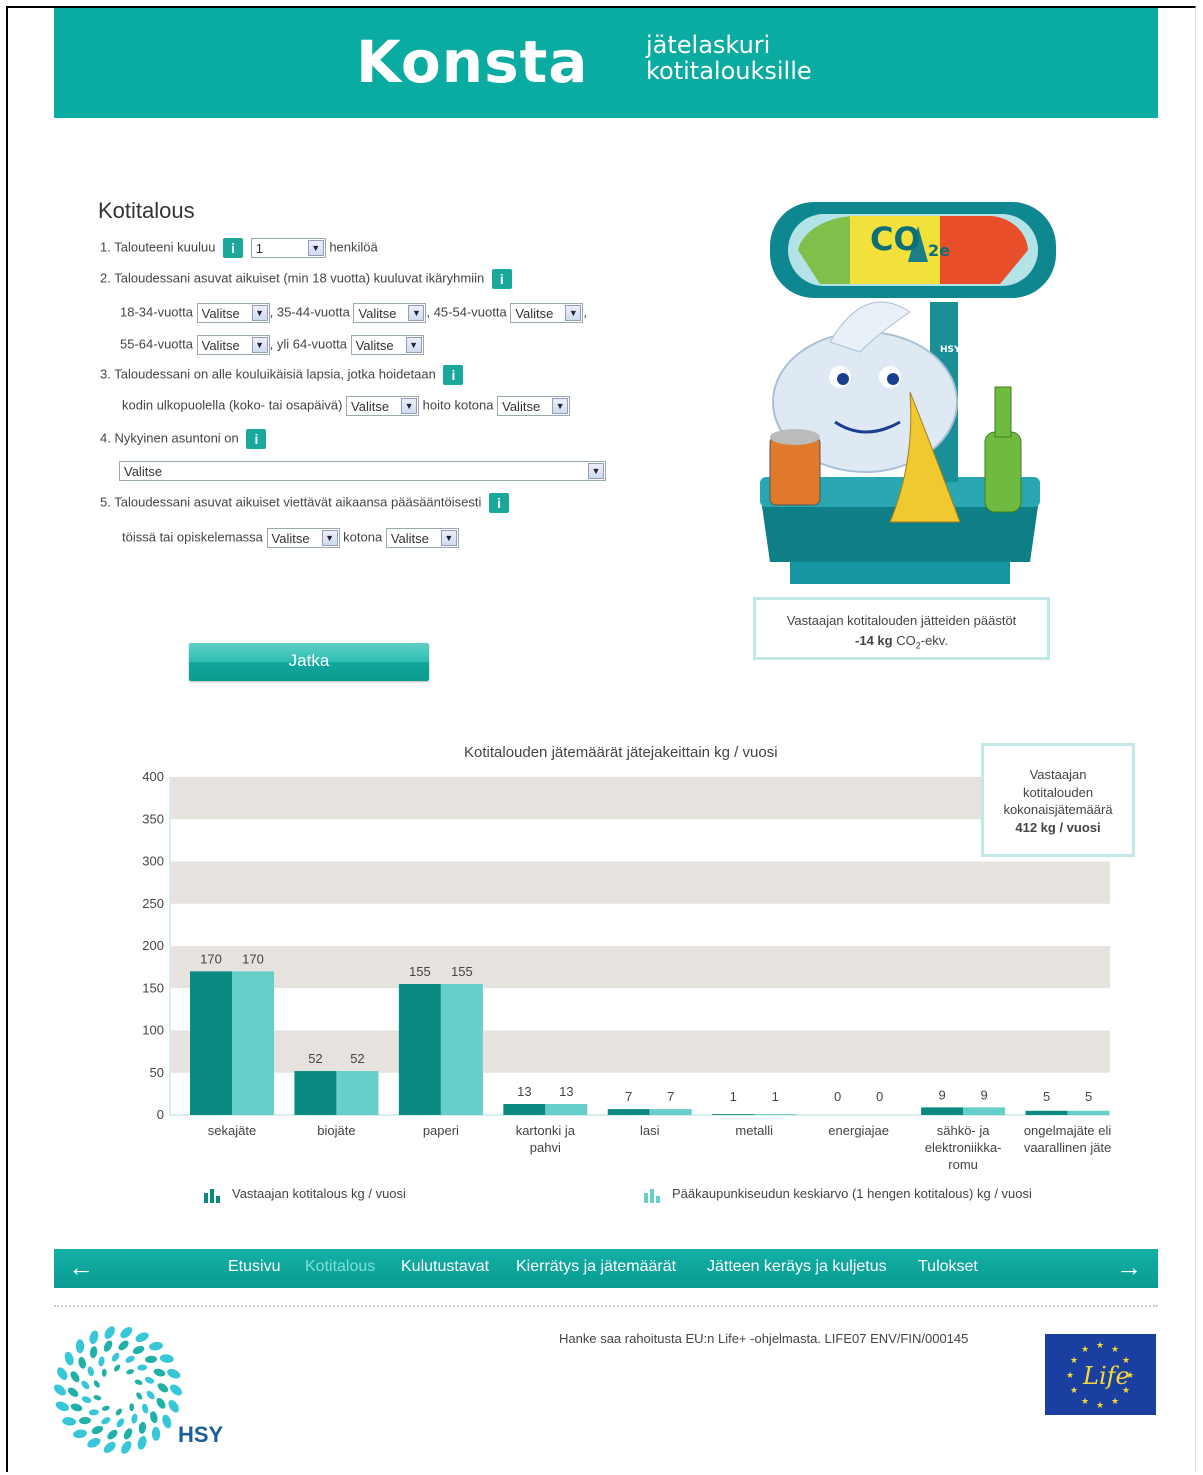 Image resolution: width=1203 pixels, height=1475 pixels. I want to click on nav-item-kulutustavat: Kulutustavat, so click(445, 1267).